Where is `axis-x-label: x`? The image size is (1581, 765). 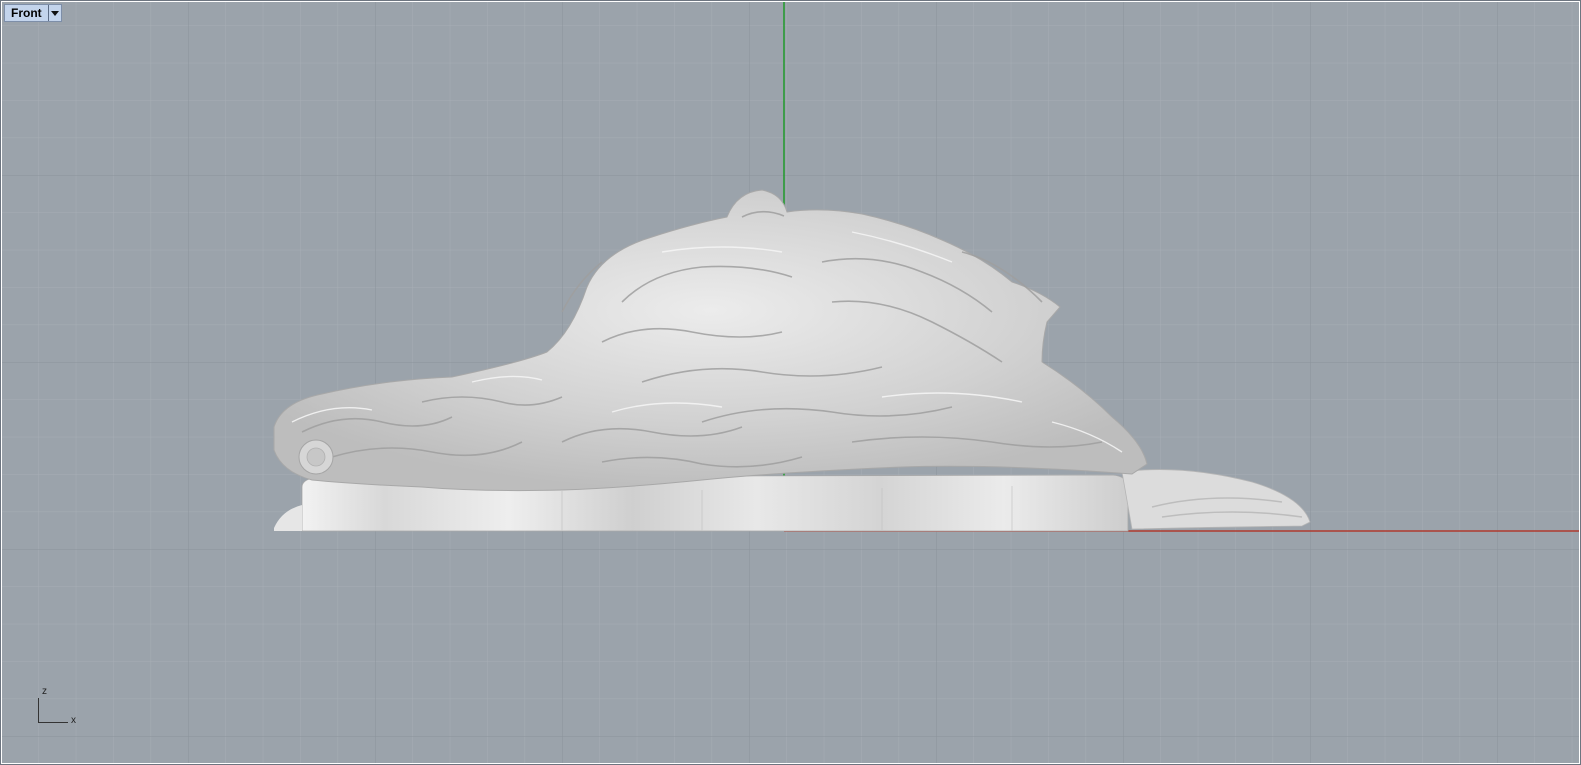 axis-x-label: x is located at coordinates (73, 720).